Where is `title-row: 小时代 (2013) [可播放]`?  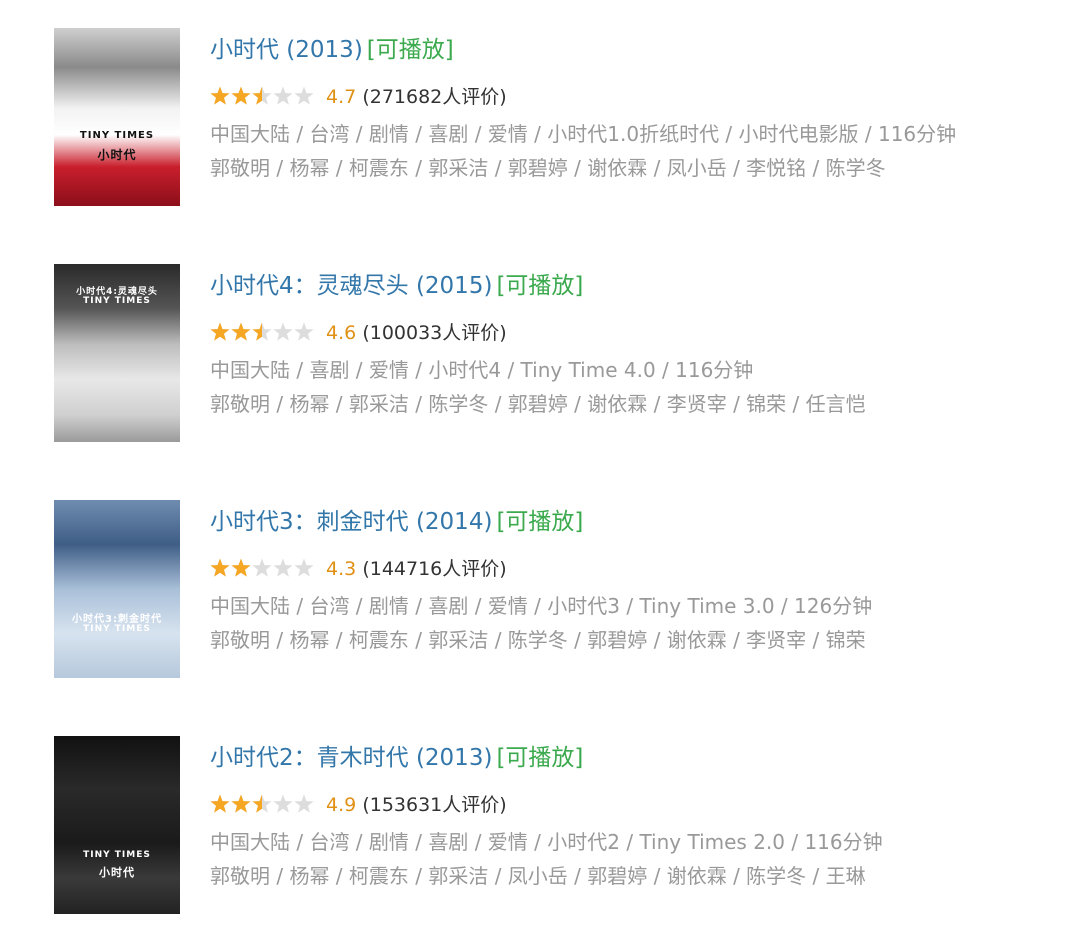 title-row: 小时代 (2013) [可播放] is located at coordinates (640, 50).